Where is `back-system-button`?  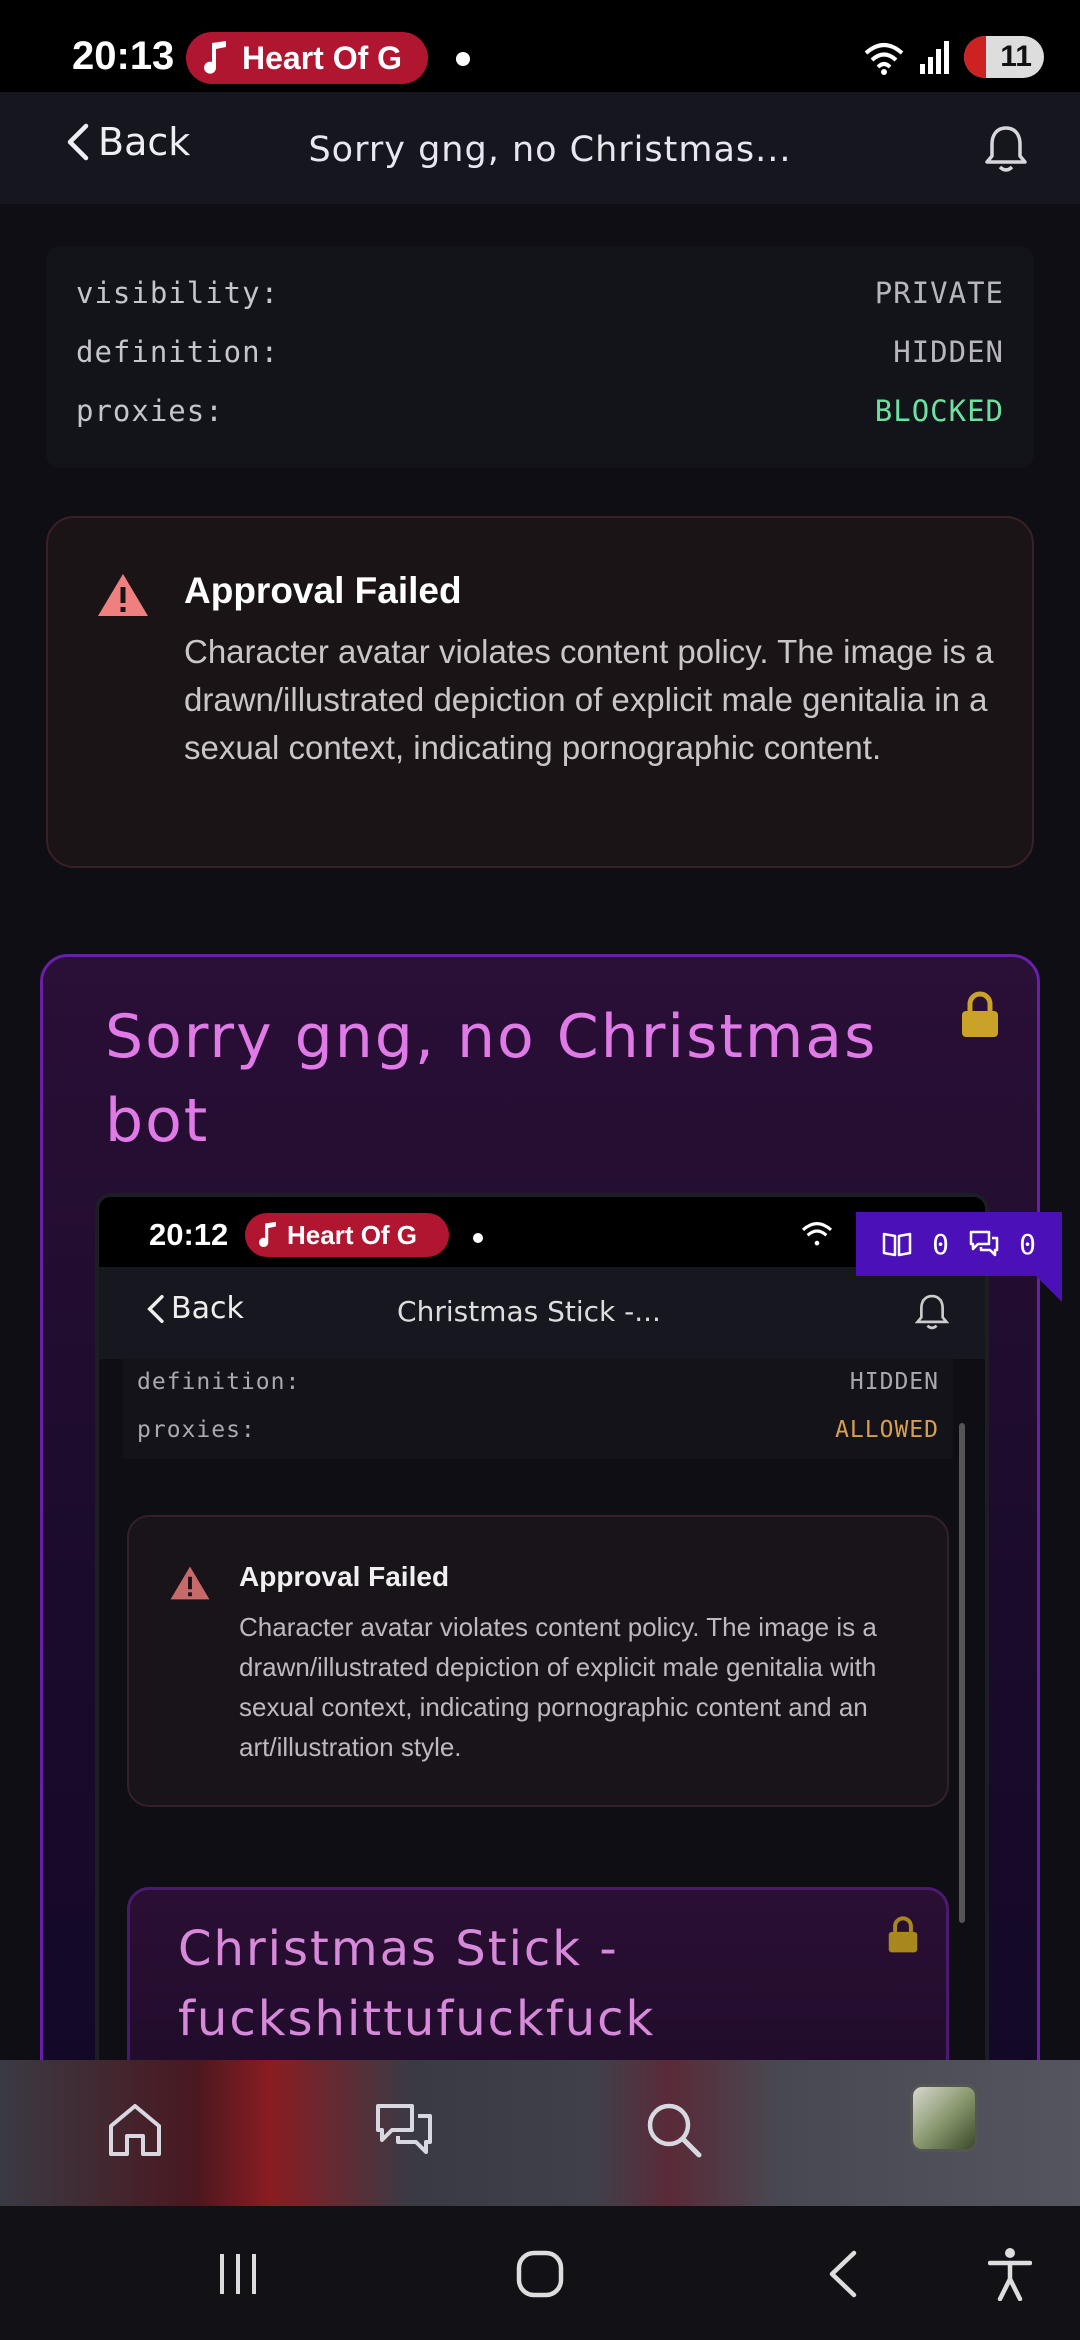
back-system-button is located at coordinates (842, 2274).